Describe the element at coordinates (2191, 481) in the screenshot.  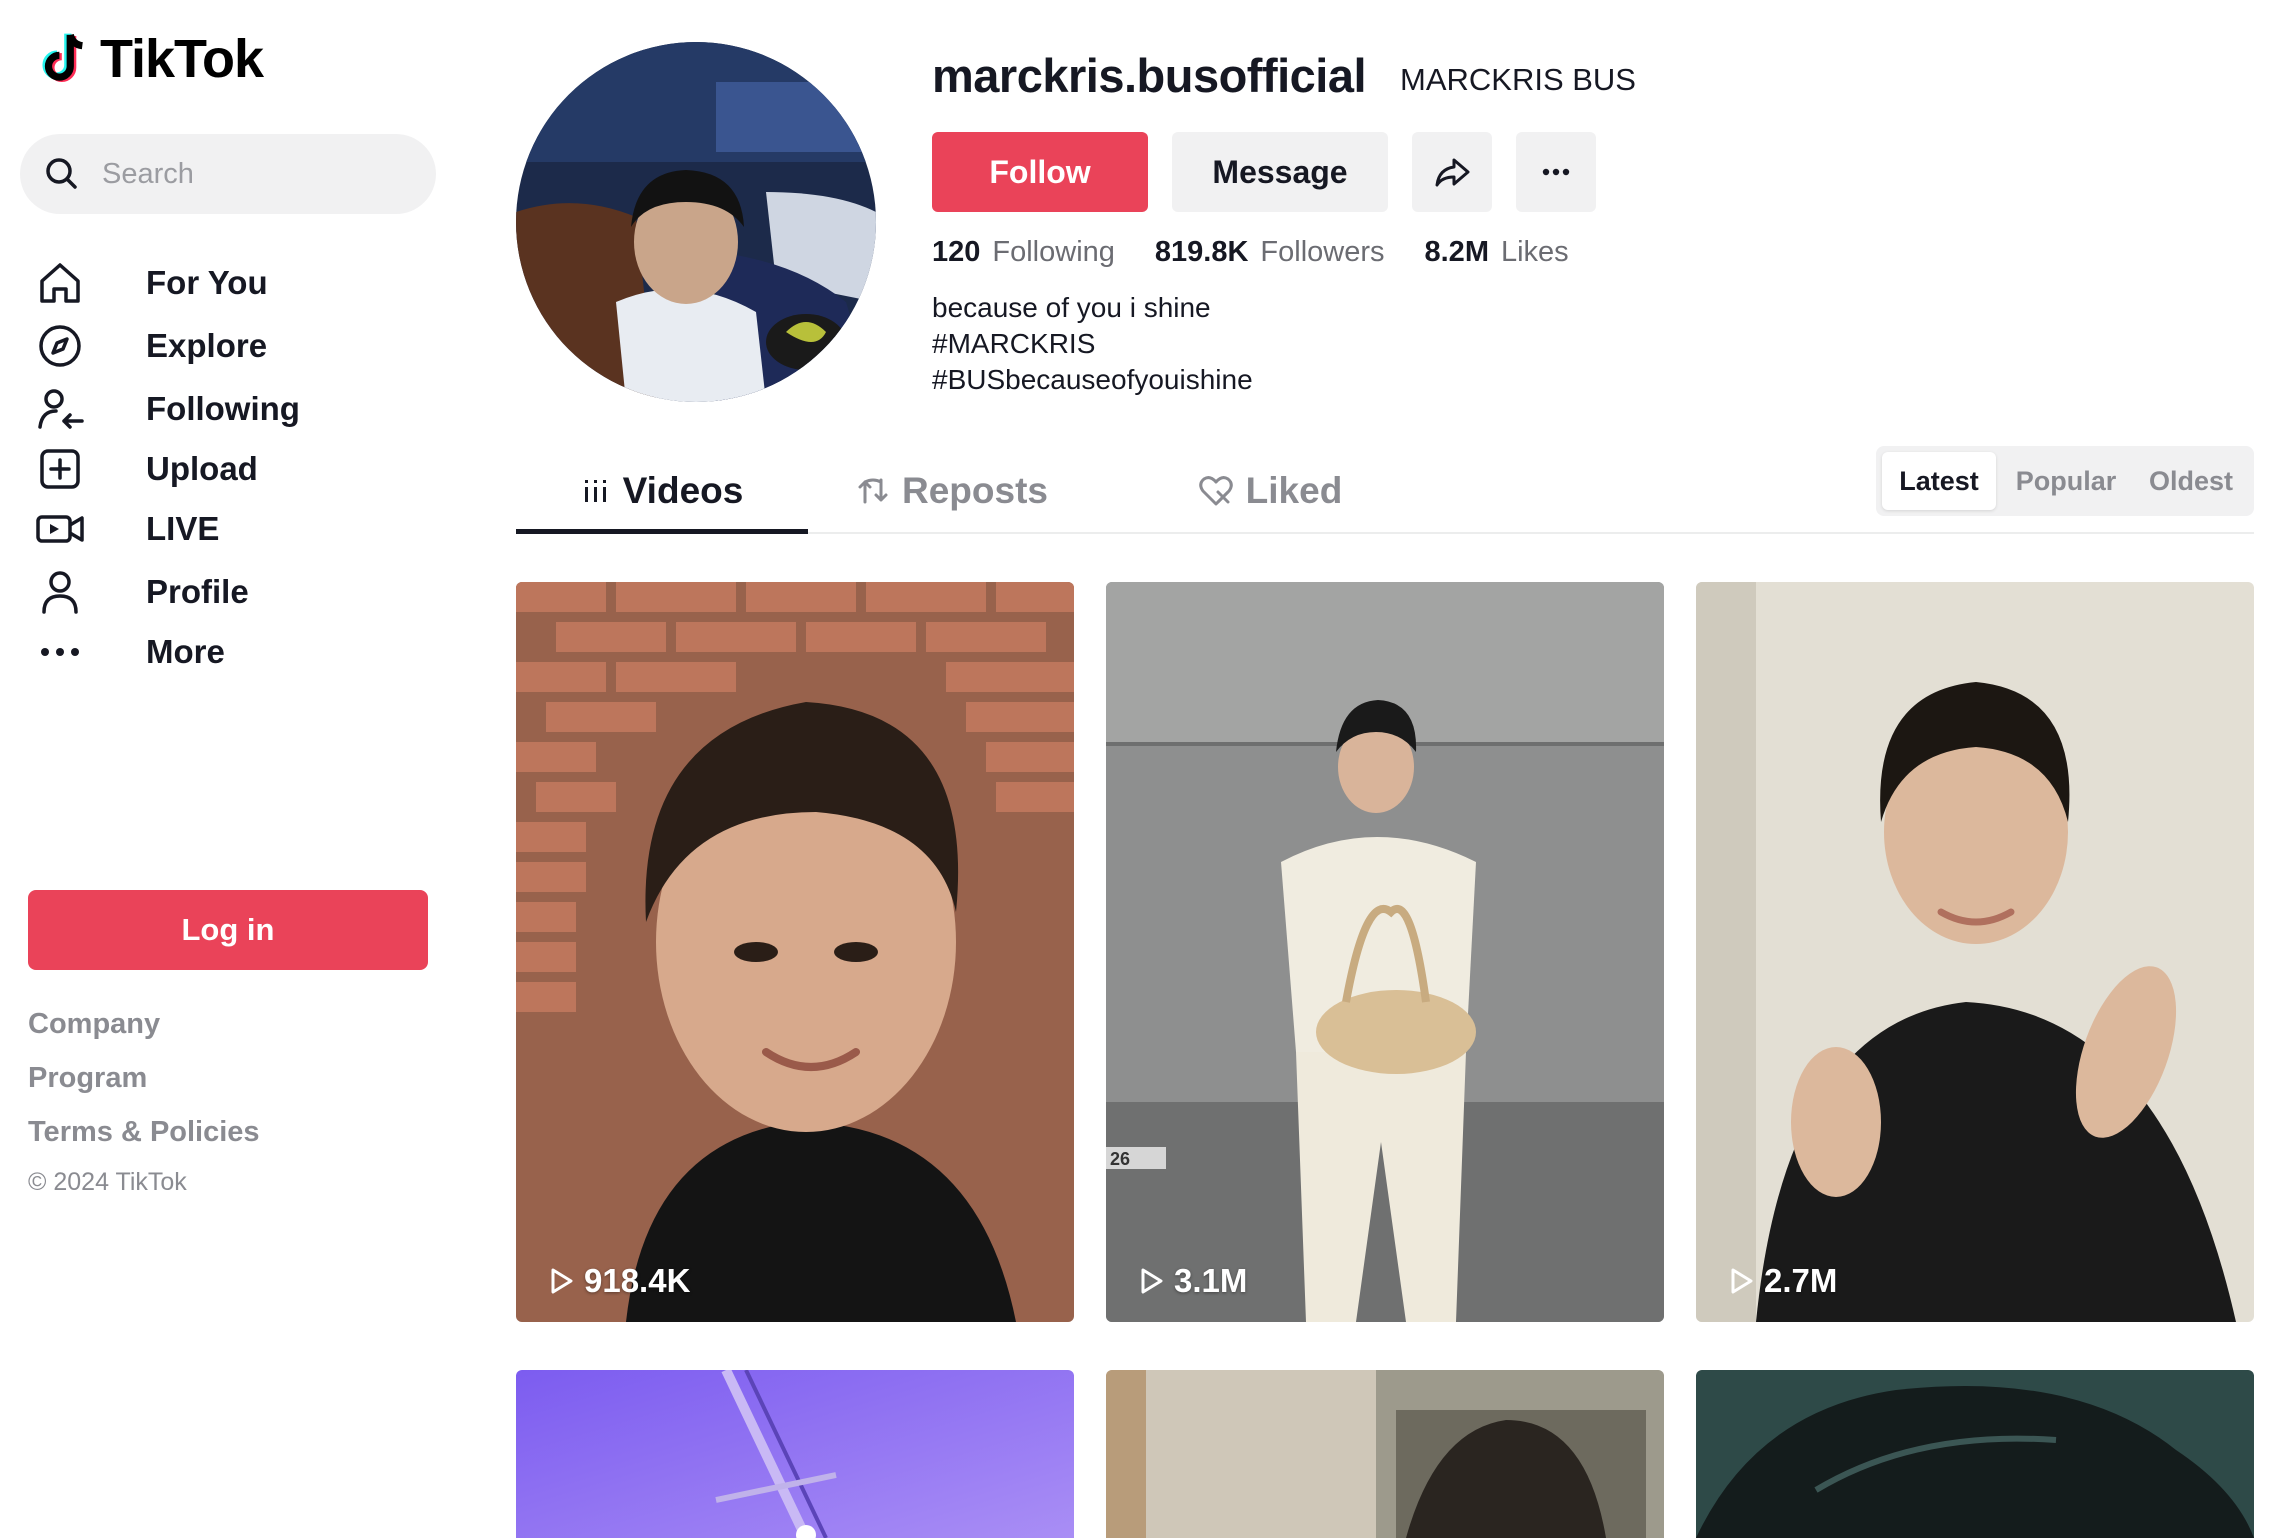
I see `sort-oldest: Oldest` at that location.